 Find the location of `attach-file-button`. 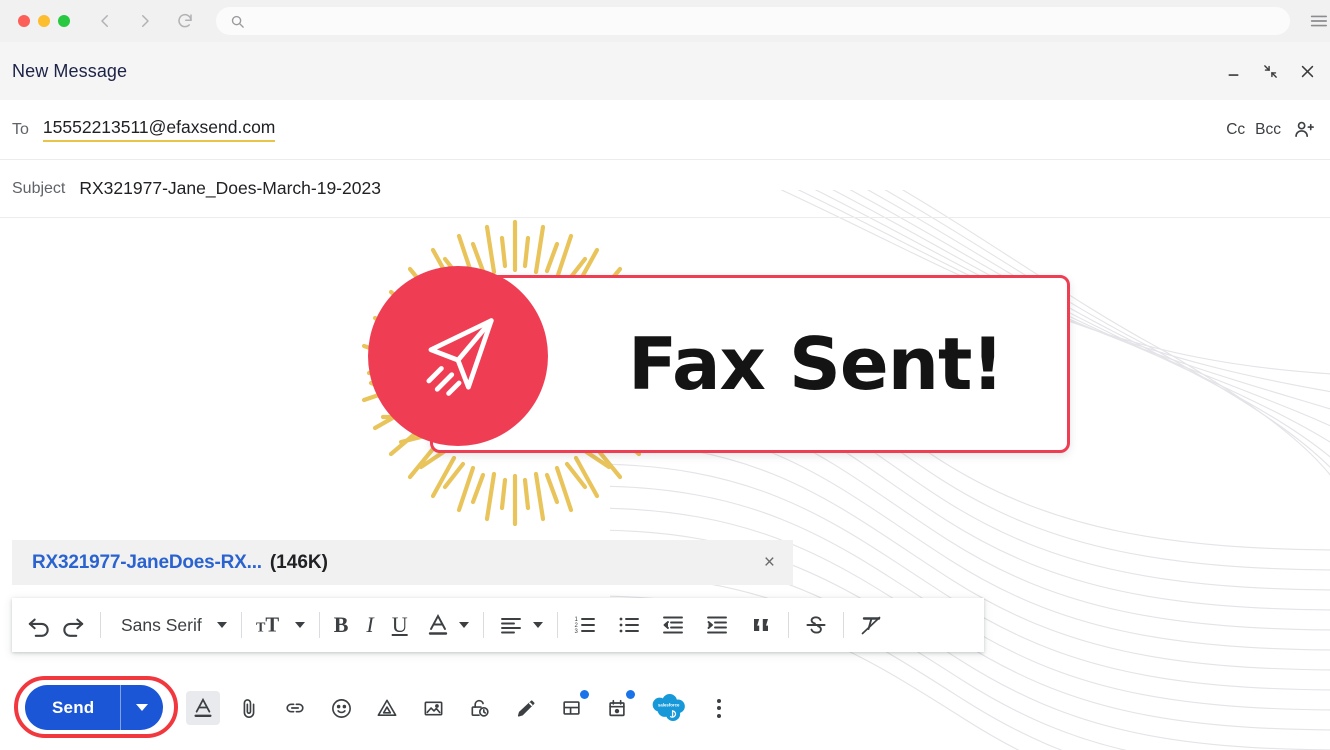

attach-file-button is located at coordinates (249, 708).